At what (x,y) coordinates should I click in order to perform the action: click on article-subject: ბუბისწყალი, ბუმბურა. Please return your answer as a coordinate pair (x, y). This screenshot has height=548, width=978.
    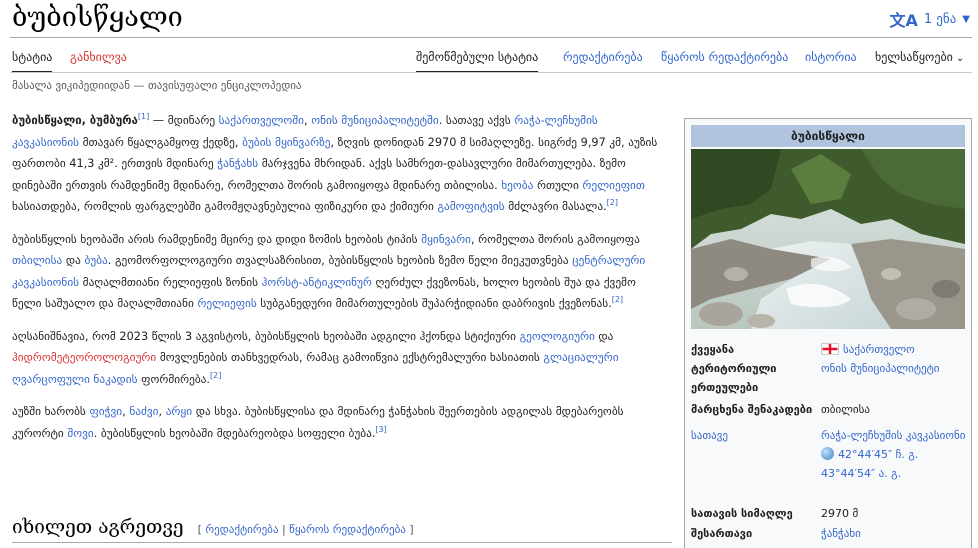
    Looking at the image, I should click on (75, 120).